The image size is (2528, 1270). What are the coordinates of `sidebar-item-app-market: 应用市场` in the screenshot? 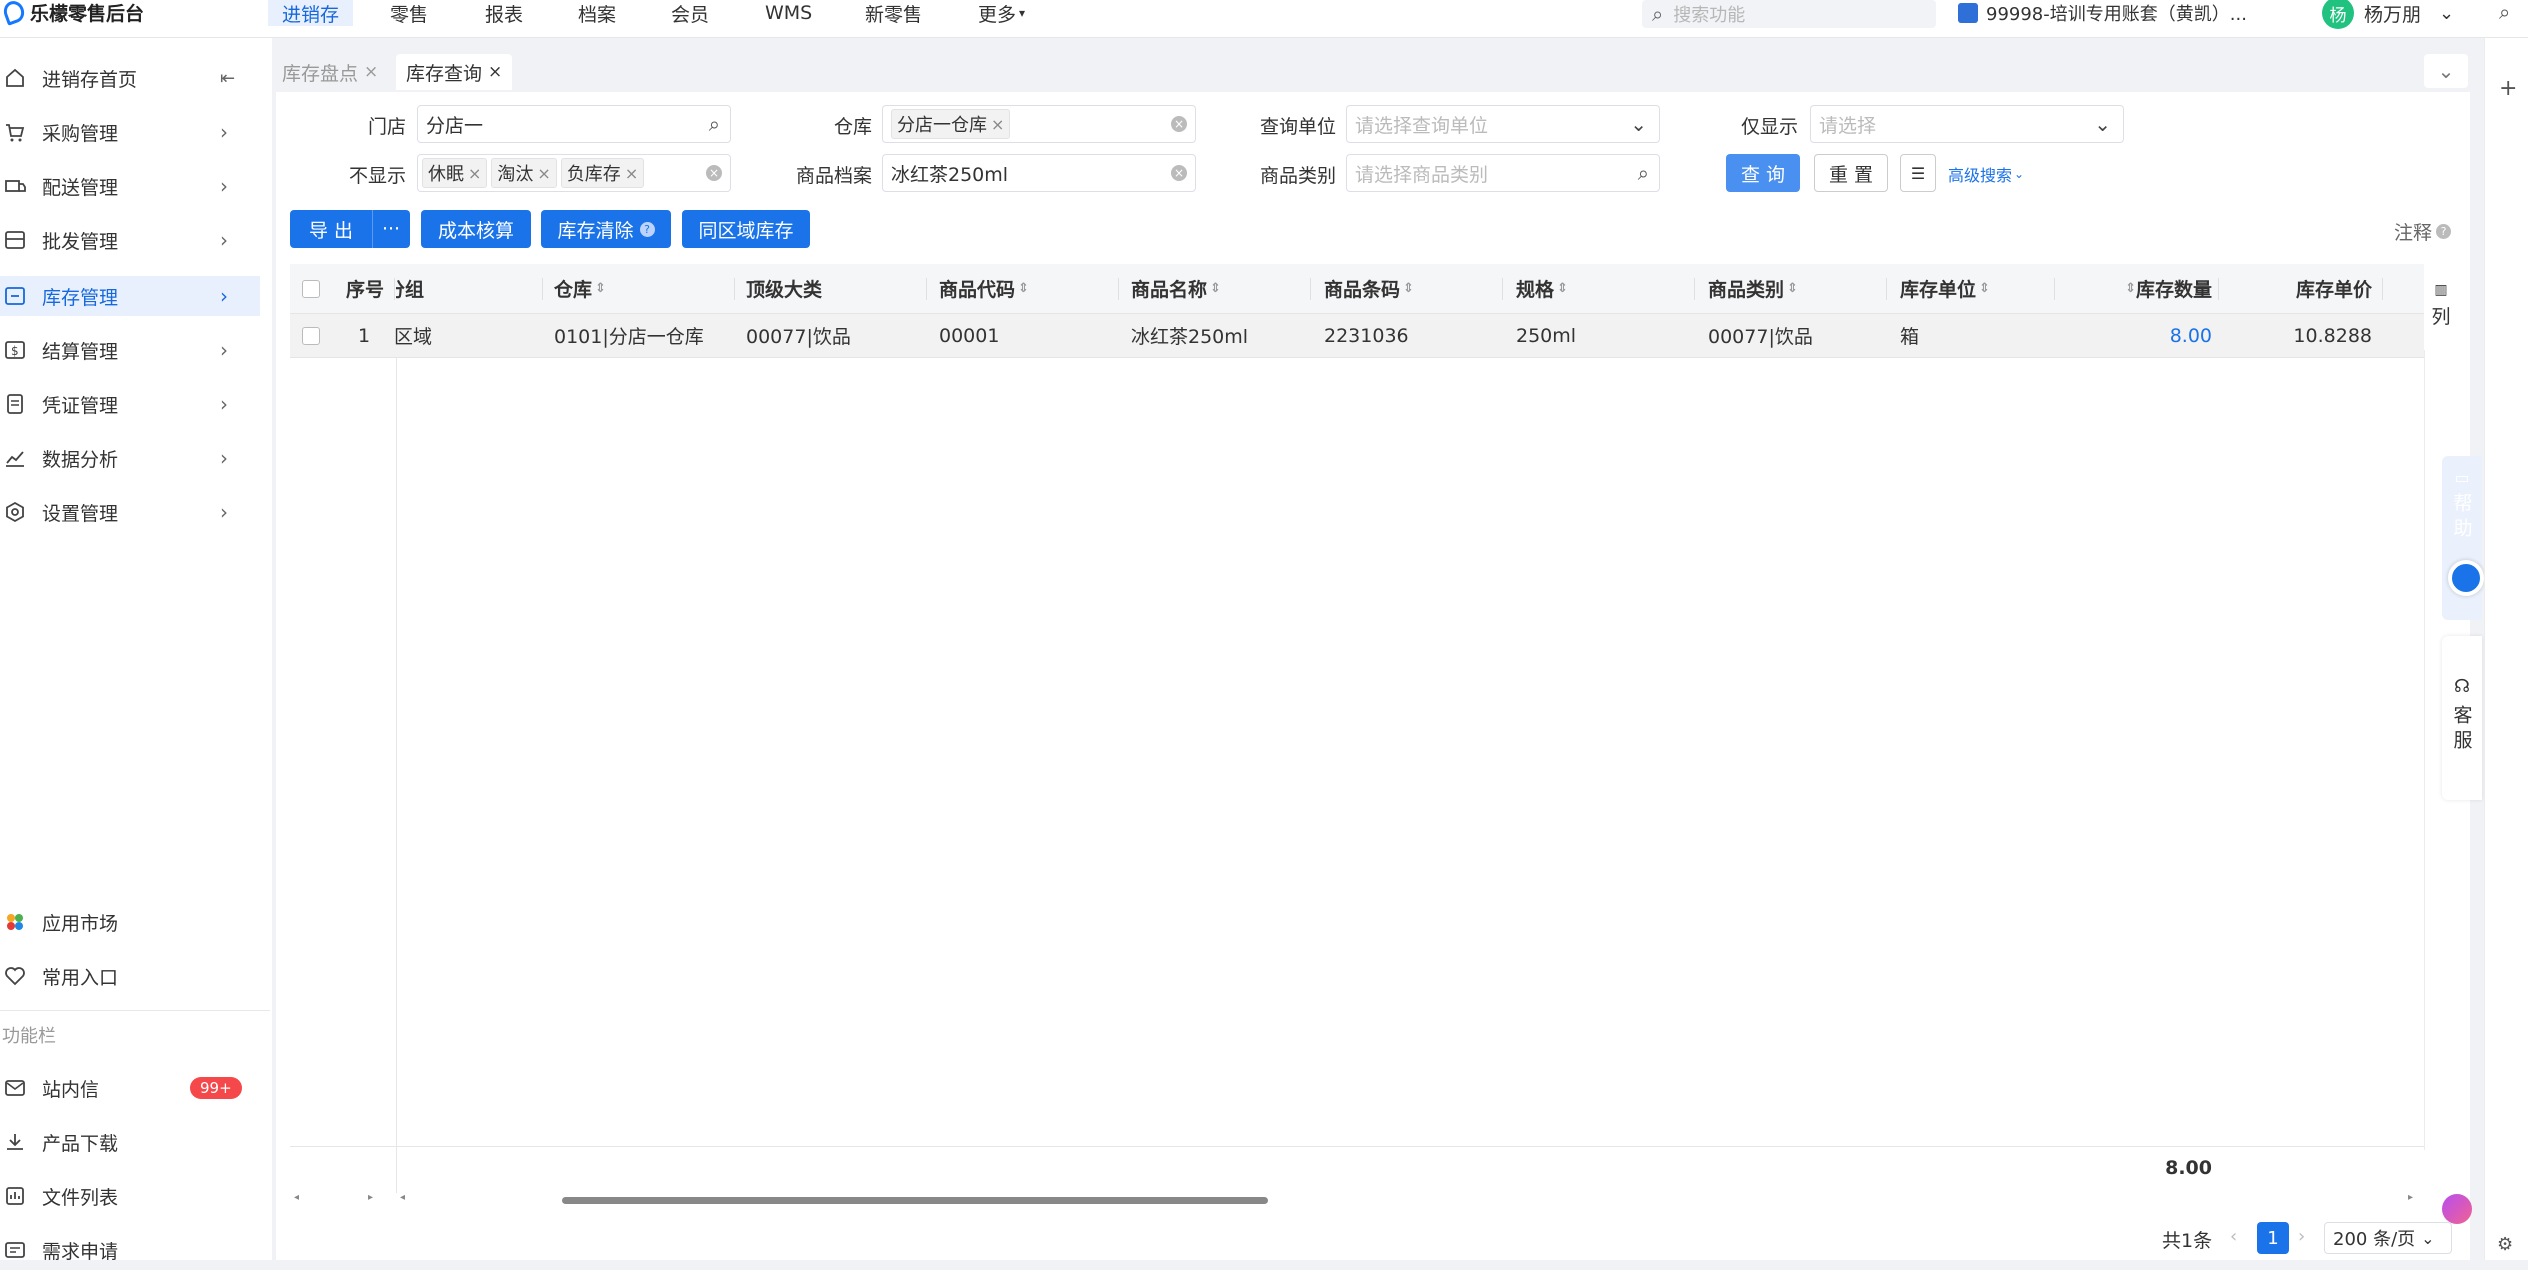 It's located at (130, 922).